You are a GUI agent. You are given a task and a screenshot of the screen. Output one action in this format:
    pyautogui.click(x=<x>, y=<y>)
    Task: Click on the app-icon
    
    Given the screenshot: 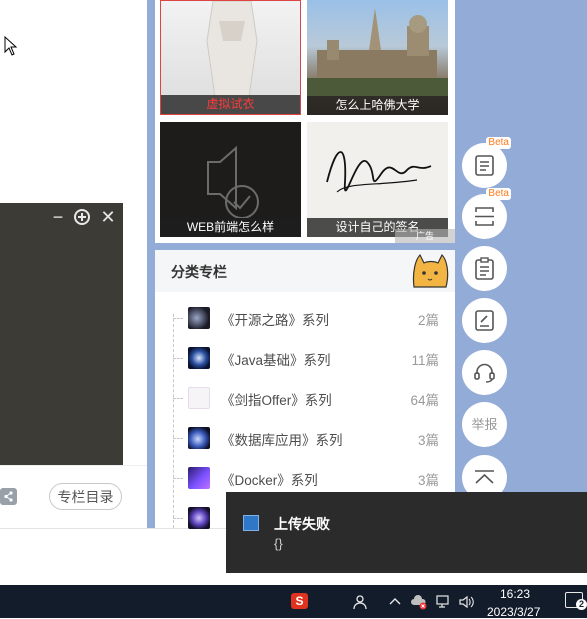 What is the action you would take?
    pyautogui.click(x=251, y=523)
    